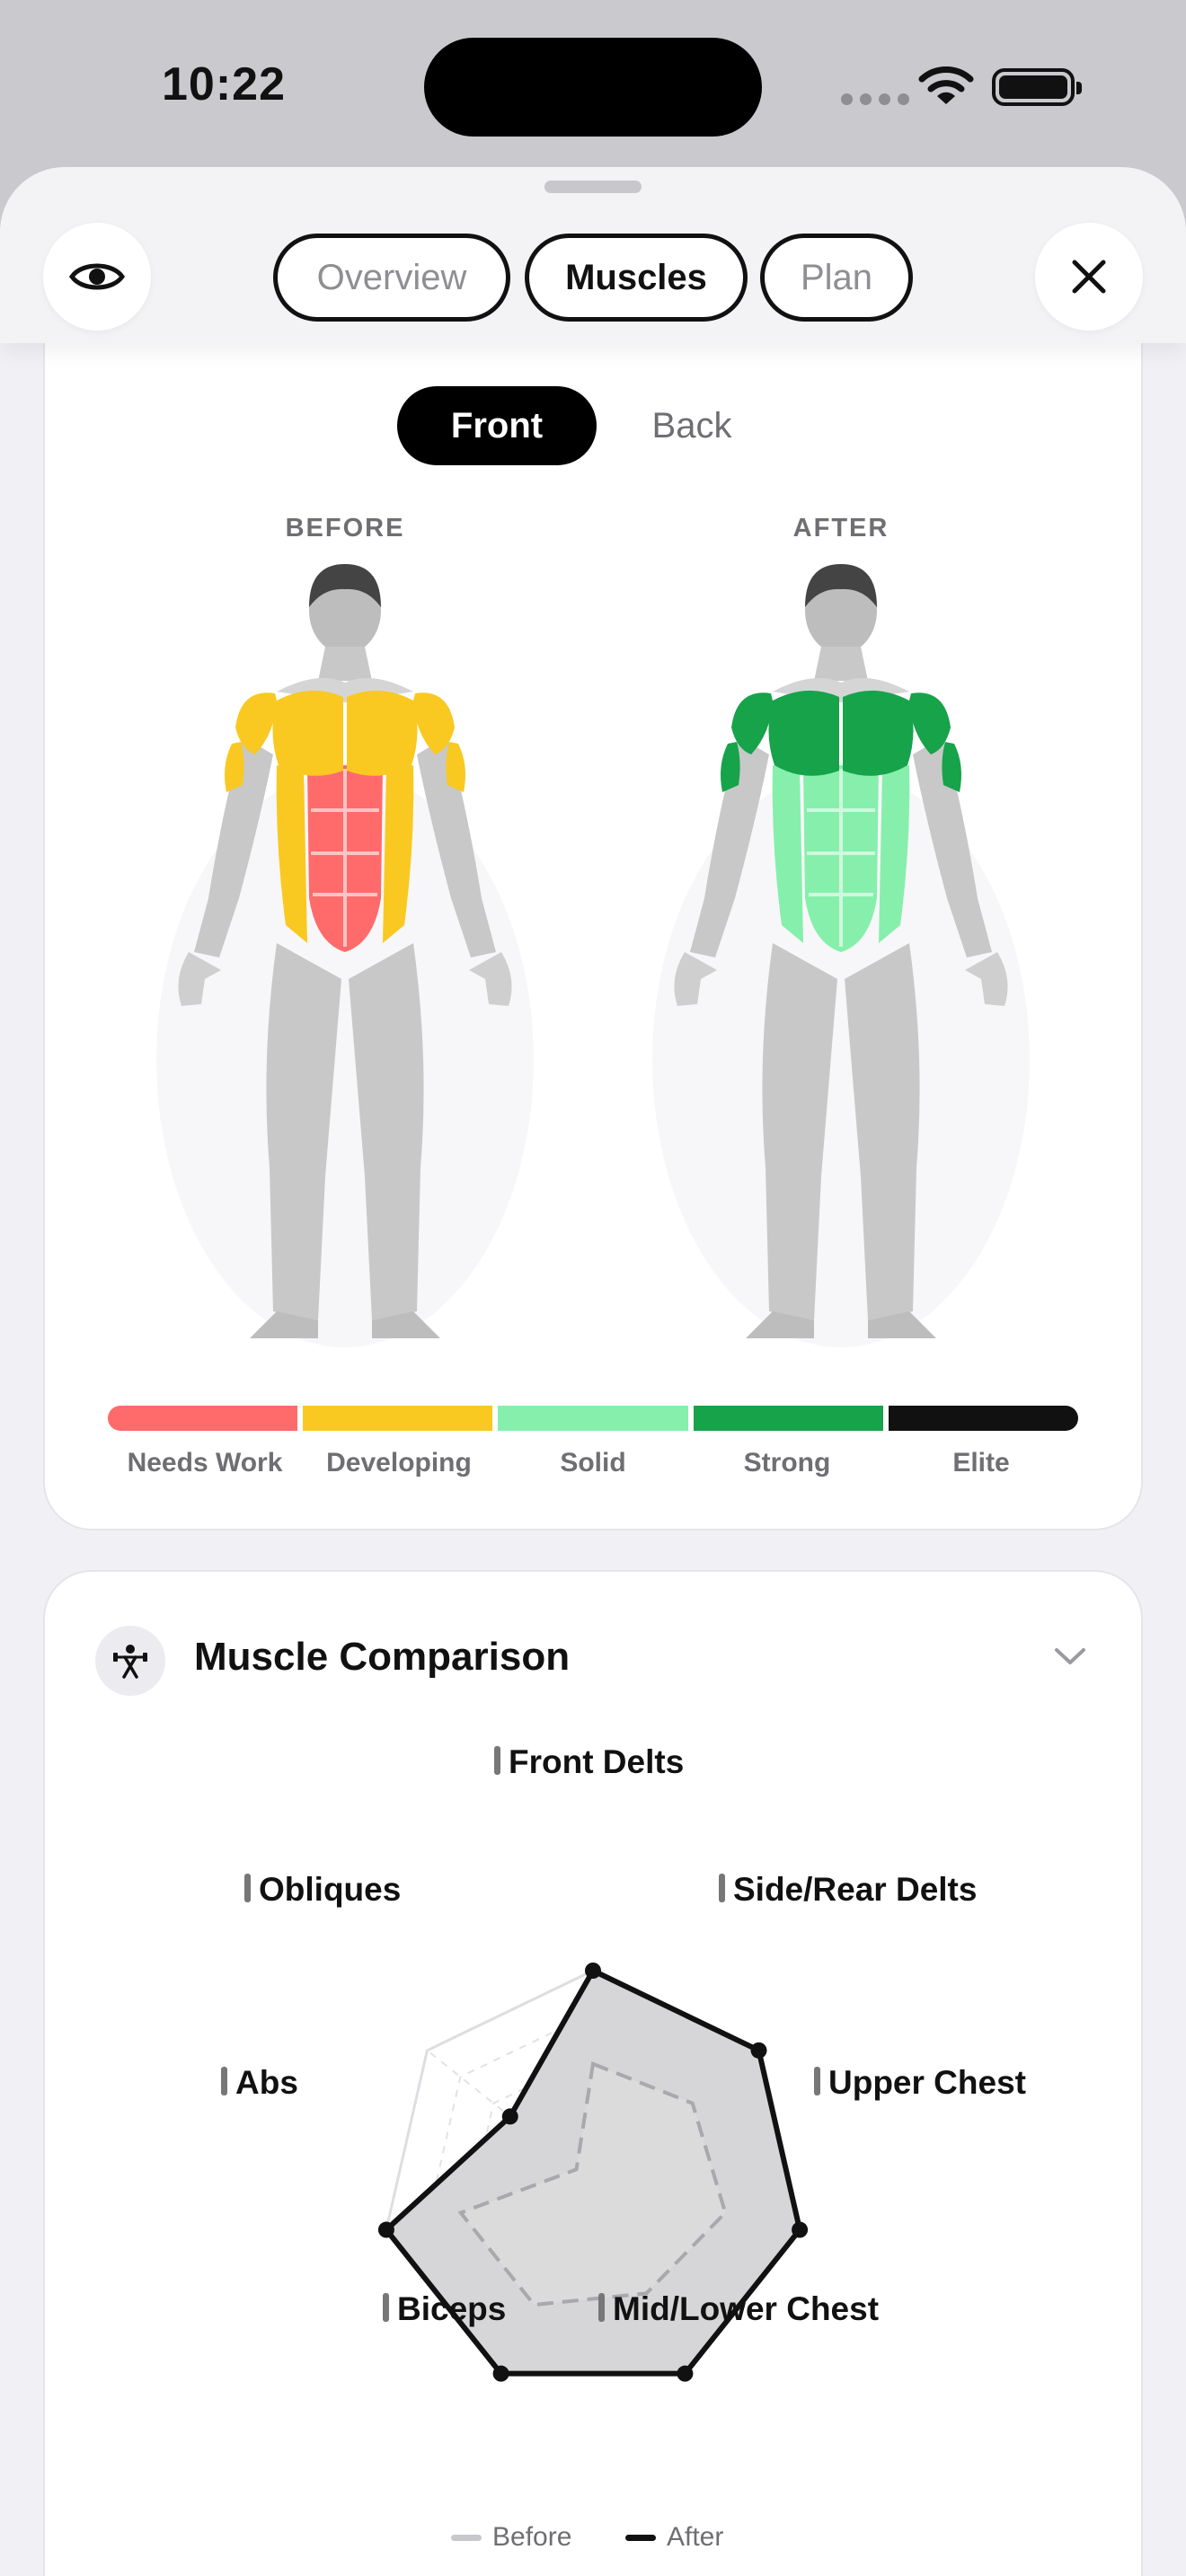  Describe the element at coordinates (224, 84) in the screenshot. I see `status-time: 10:22` at that location.